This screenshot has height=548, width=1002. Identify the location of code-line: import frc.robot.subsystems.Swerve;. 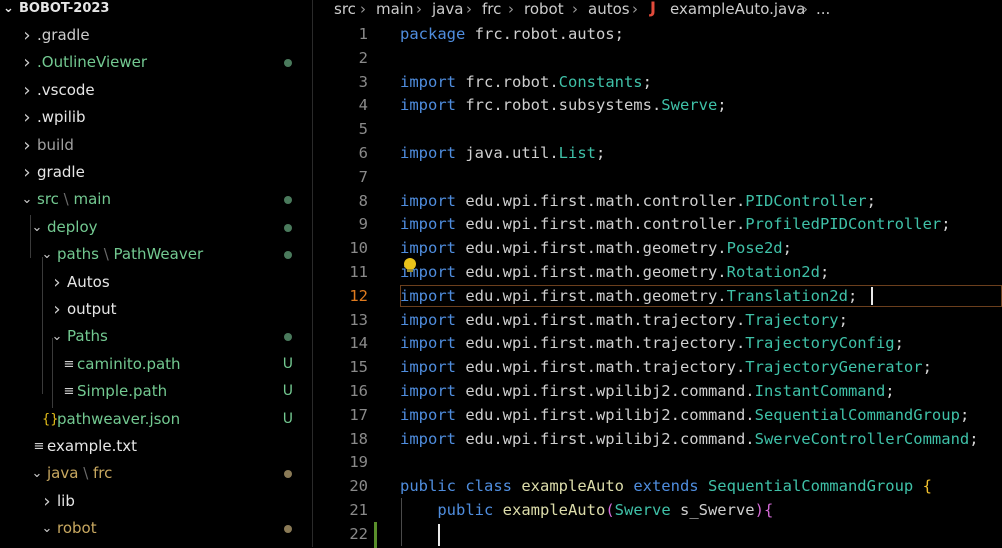
(563, 105).